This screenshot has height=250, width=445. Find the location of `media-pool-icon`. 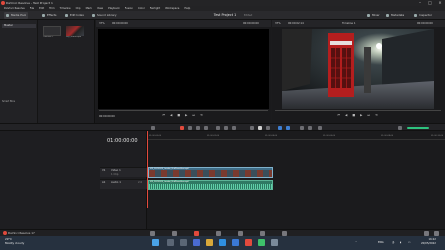

media-pool-icon is located at coordinates (7, 15).